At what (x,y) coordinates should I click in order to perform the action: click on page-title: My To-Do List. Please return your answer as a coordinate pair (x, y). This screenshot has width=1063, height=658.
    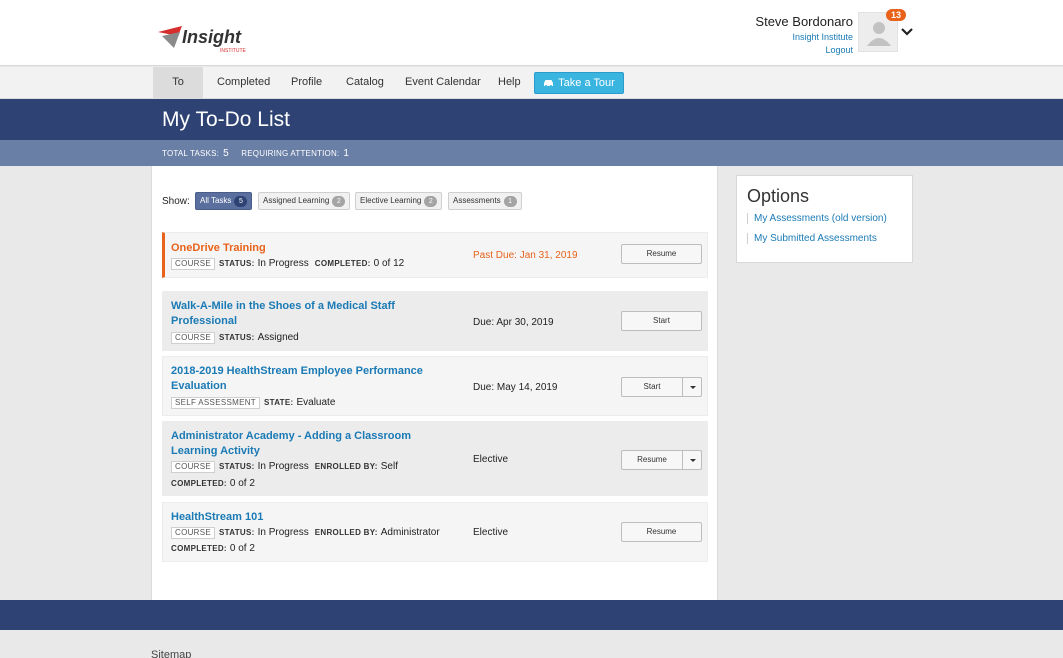
    Looking at the image, I should click on (226, 119).